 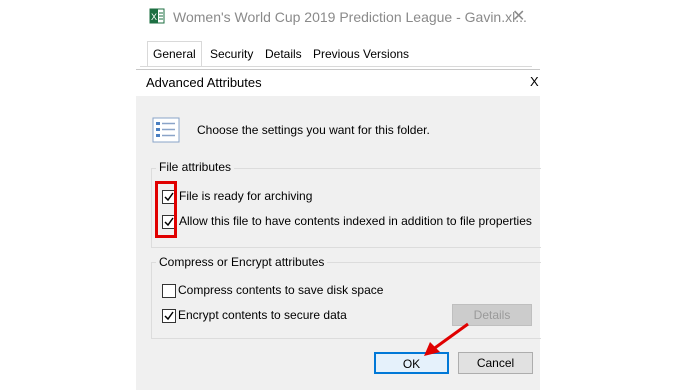 What do you see at coordinates (346, 208) in the screenshot?
I see `file-attributes-group` at bounding box center [346, 208].